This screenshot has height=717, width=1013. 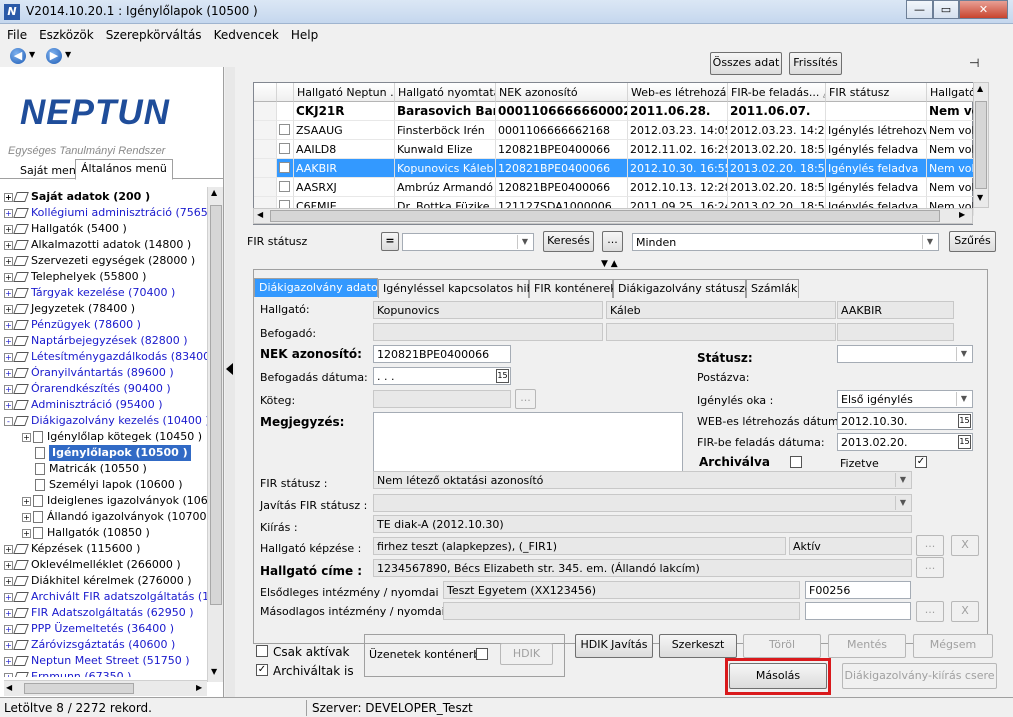 I want to click on tree-node: + Szervezeti egységek (28000 ), so click(x=99, y=261).